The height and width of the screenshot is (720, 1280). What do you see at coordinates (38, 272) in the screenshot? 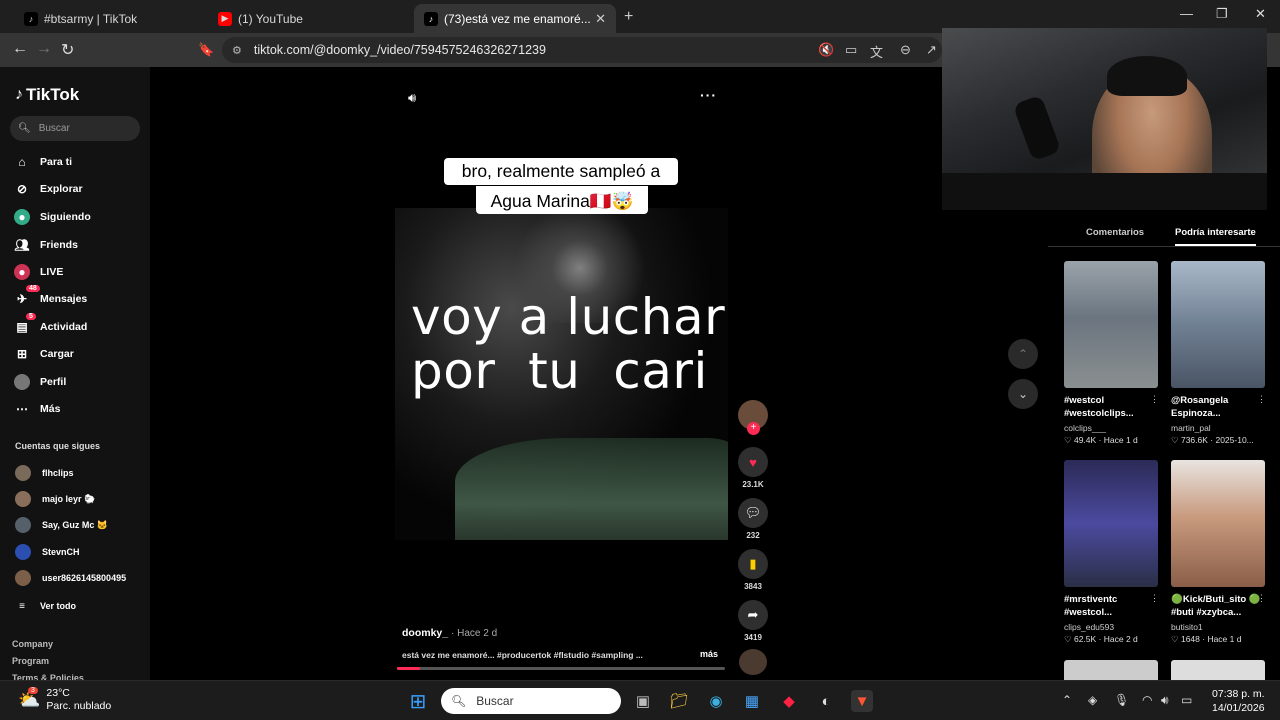
I see `nav-live: ● LIVE` at bounding box center [38, 272].